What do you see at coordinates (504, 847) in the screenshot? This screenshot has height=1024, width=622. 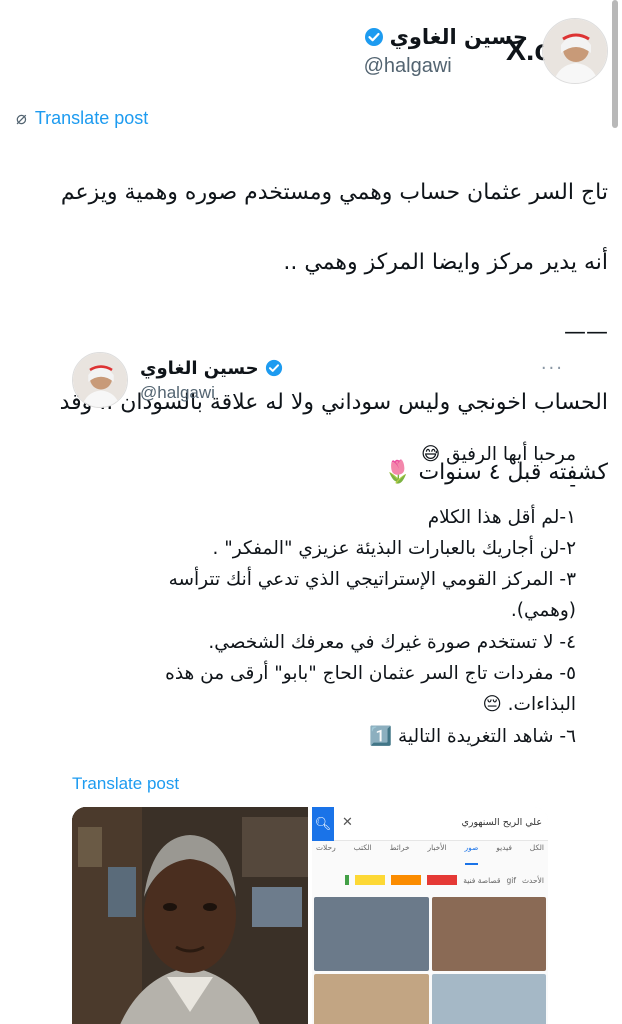 I see `screenshot-tab: فيديو` at bounding box center [504, 847].